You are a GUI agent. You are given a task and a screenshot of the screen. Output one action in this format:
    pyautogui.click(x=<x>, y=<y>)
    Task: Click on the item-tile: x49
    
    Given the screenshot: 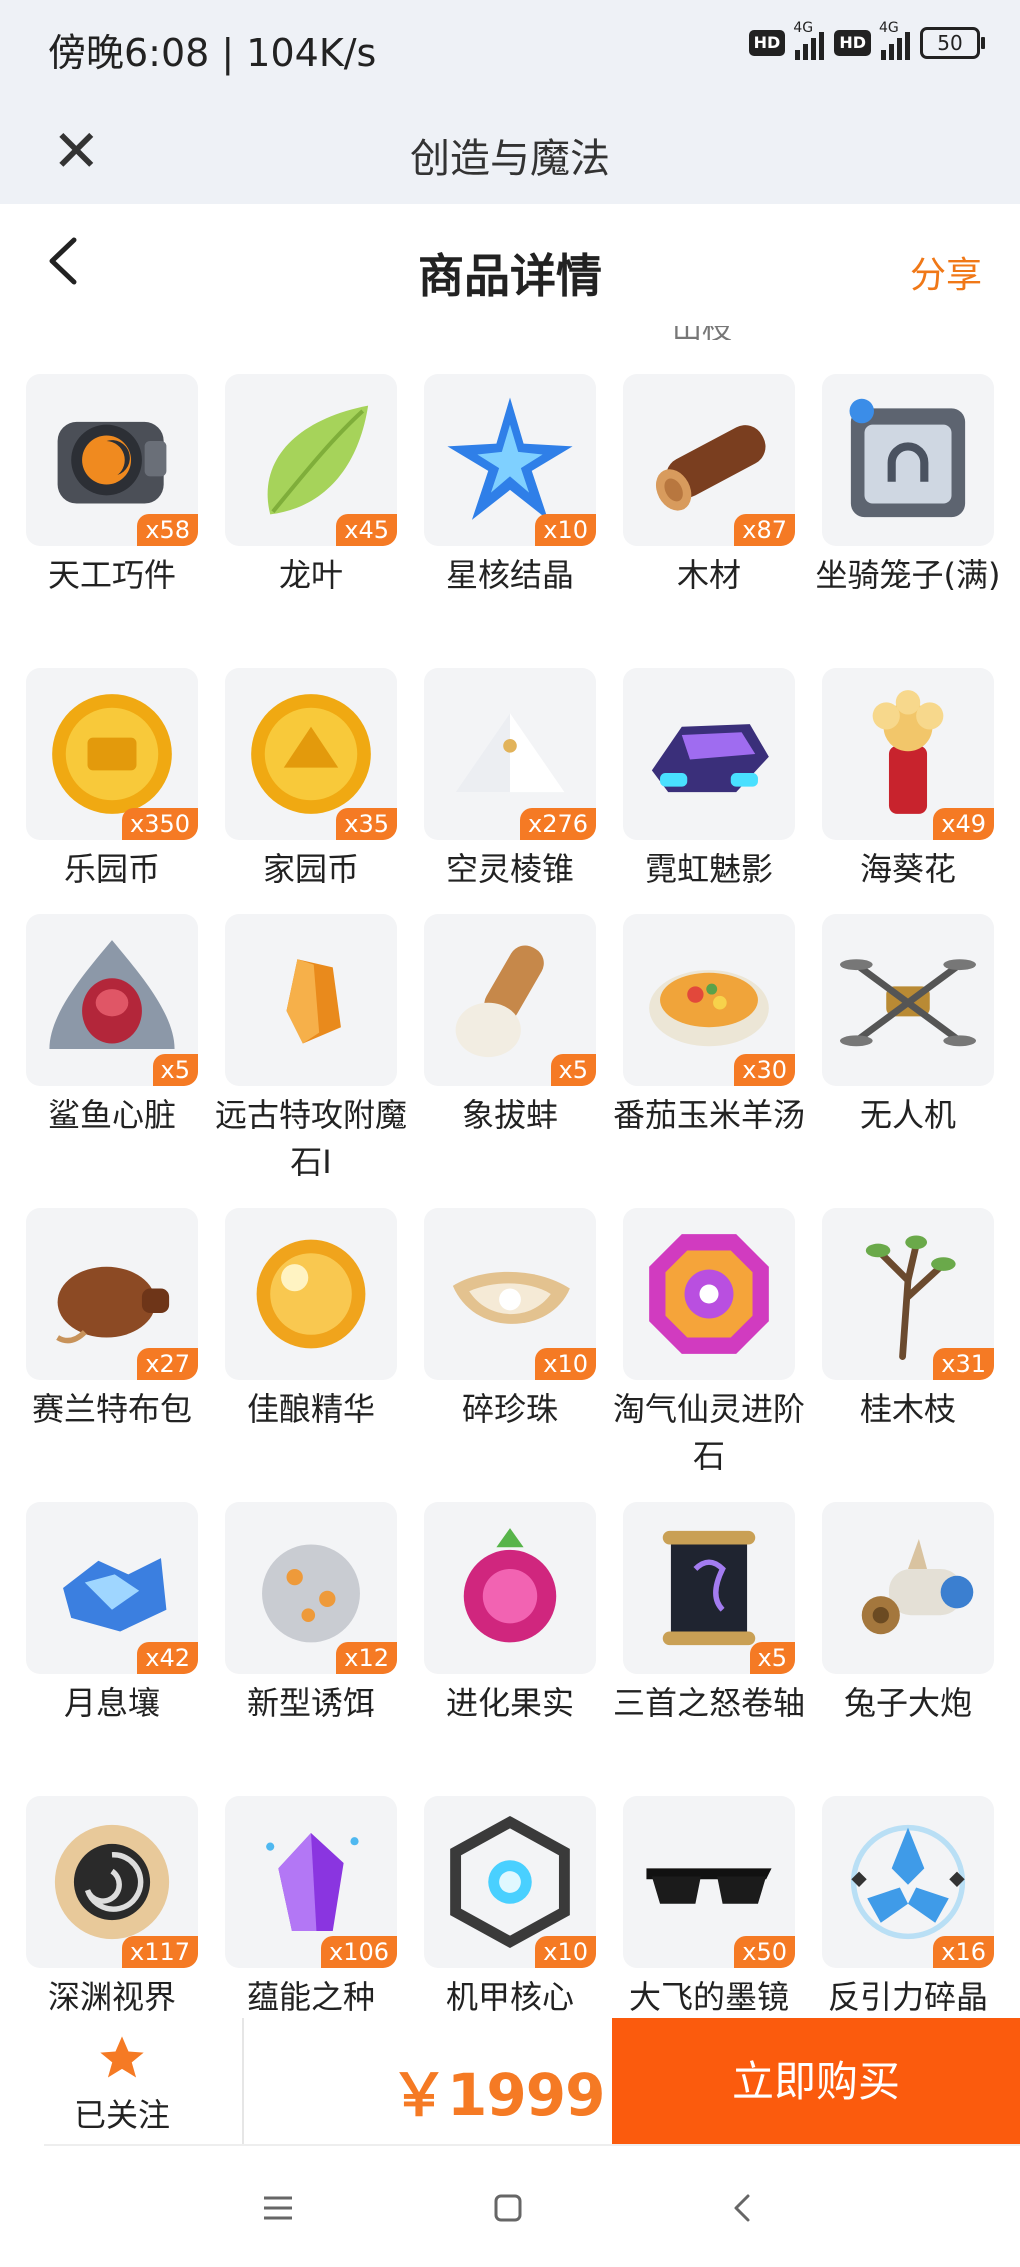 What is the action you would take?
    pyautogui.click(x=908, y=754)
    